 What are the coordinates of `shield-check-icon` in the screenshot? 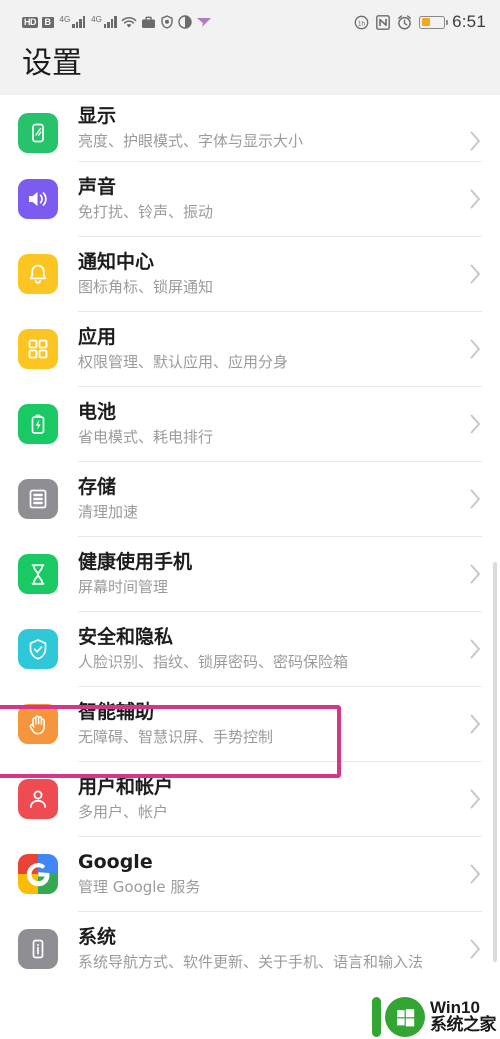 It's located at (38, 649).